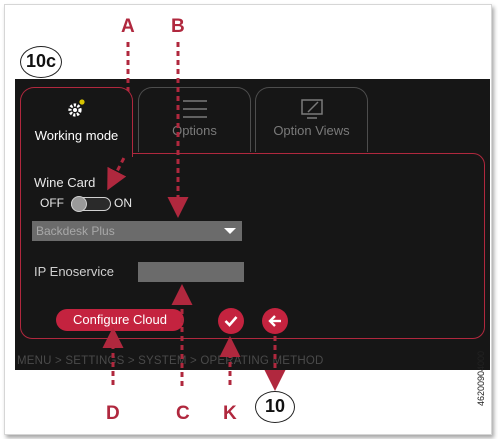  What do you see at coordinates (113, 413) in the screenshot?
I see `callout-d-label: D` at bounding box center [113, 413].